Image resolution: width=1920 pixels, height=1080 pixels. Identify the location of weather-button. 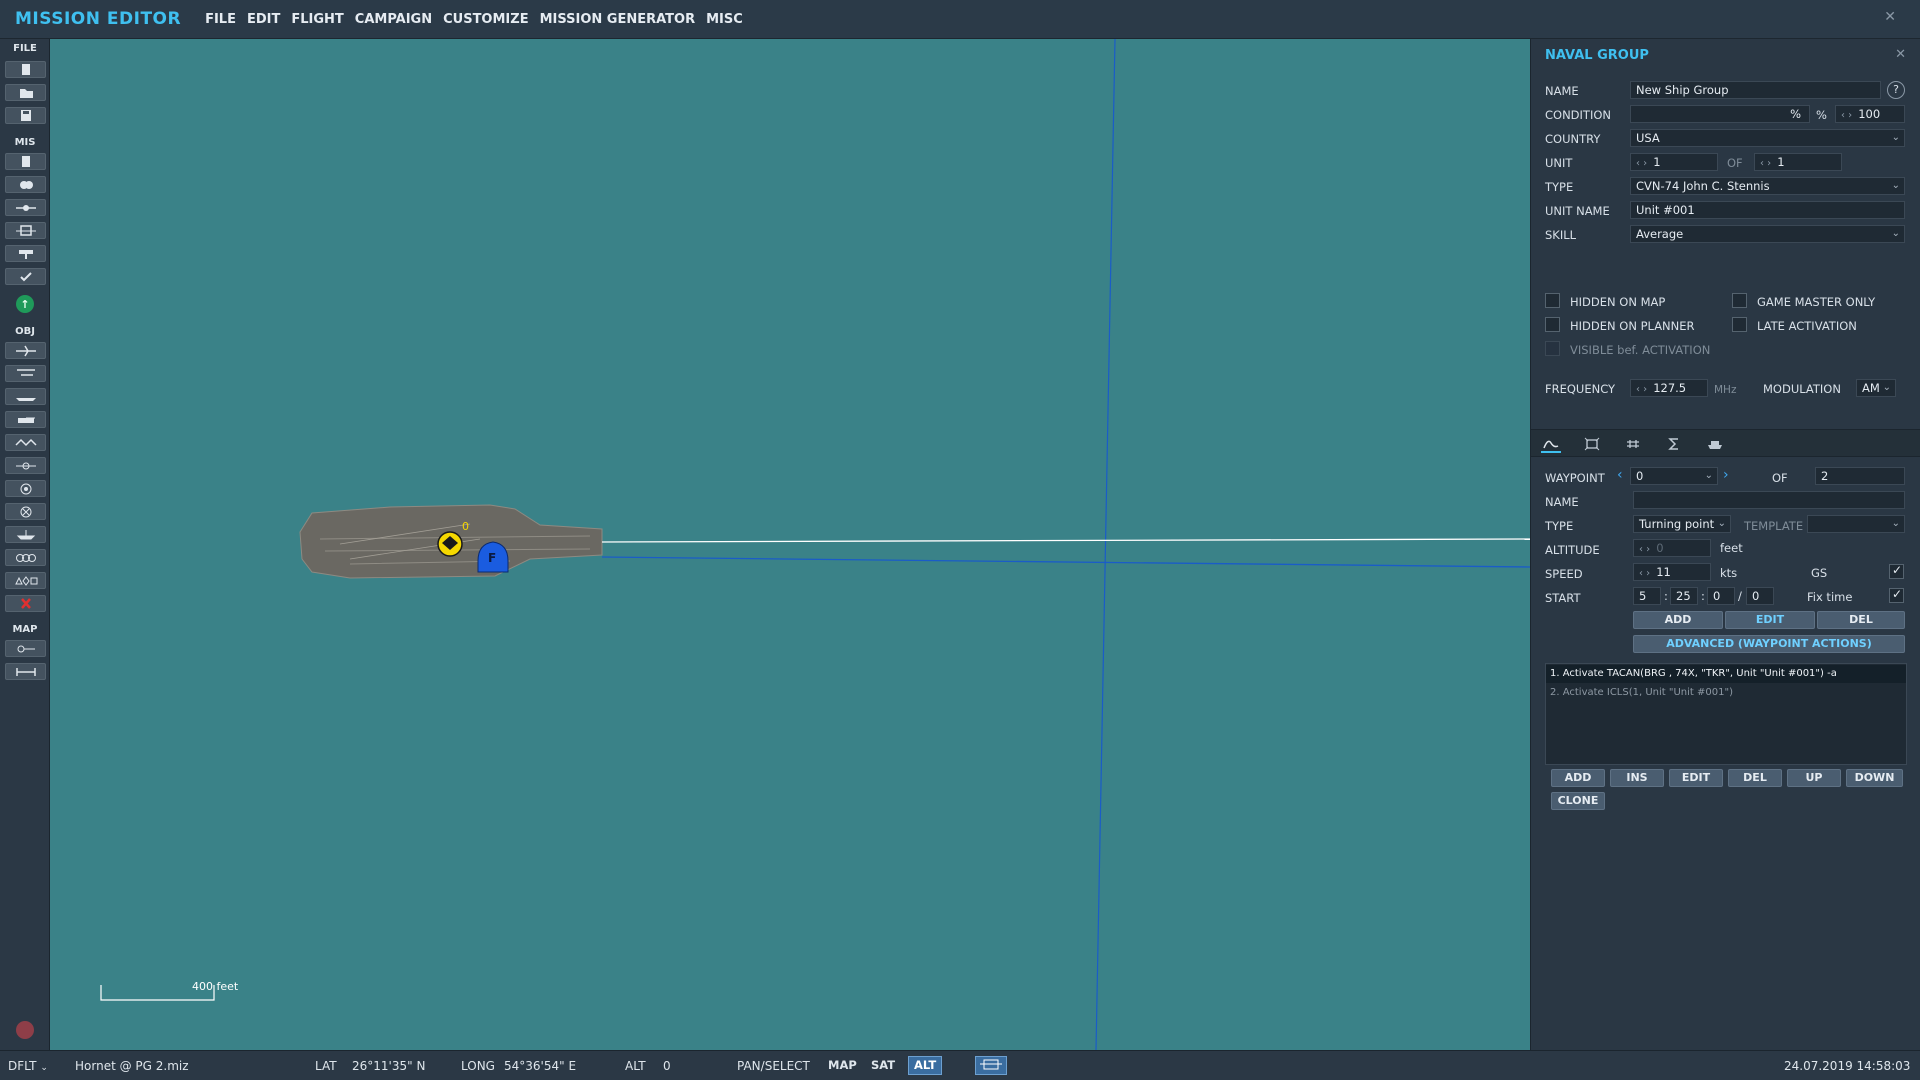
(25, 184).